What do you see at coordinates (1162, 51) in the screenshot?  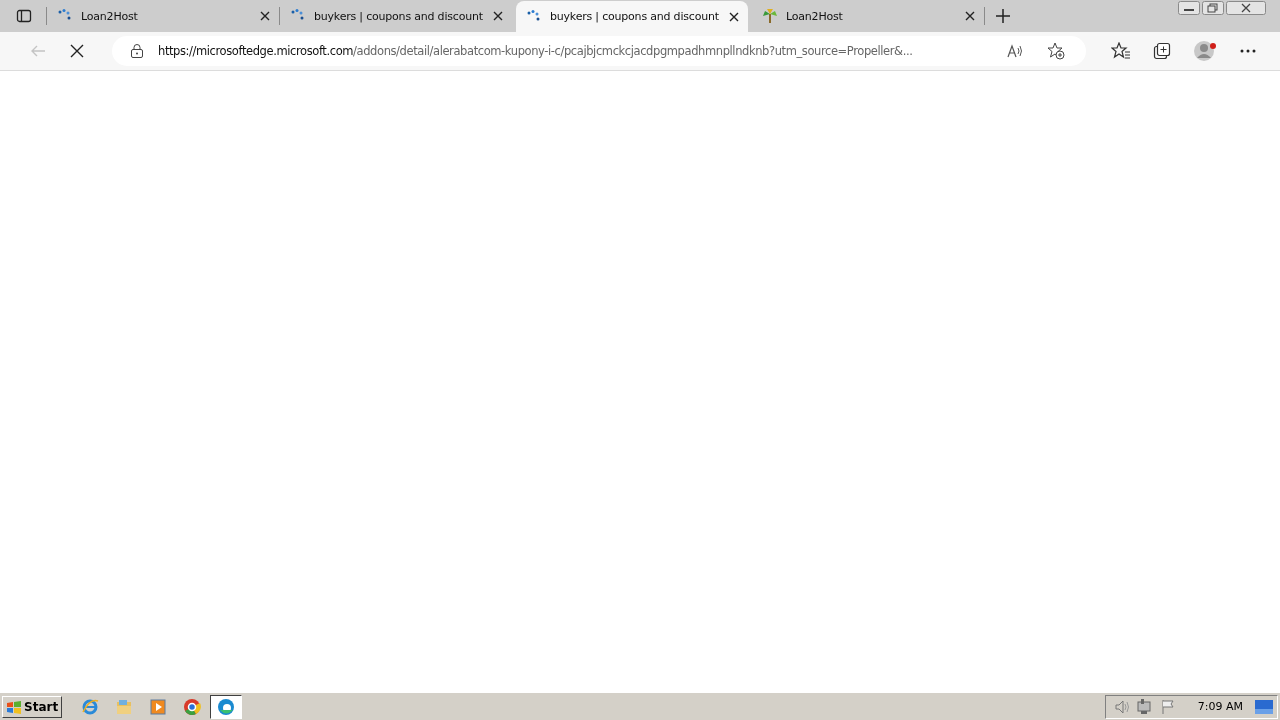 I see `collections-icon` at bounding box center [1162, 51].